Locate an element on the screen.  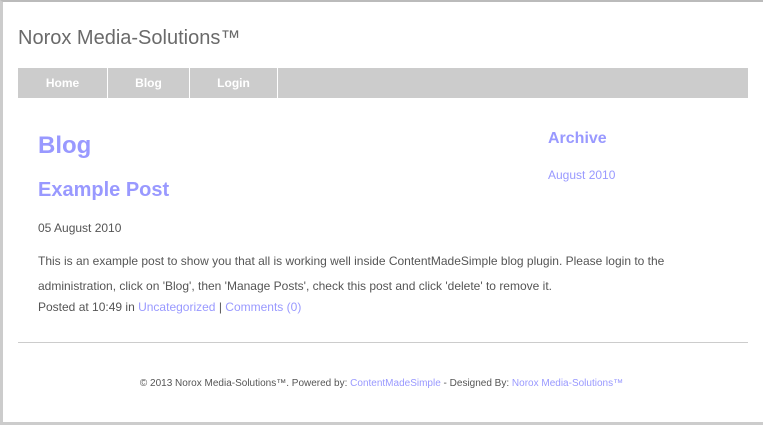
site-title: Norox Media-Solutions™ is located at coordinates (129, 38).